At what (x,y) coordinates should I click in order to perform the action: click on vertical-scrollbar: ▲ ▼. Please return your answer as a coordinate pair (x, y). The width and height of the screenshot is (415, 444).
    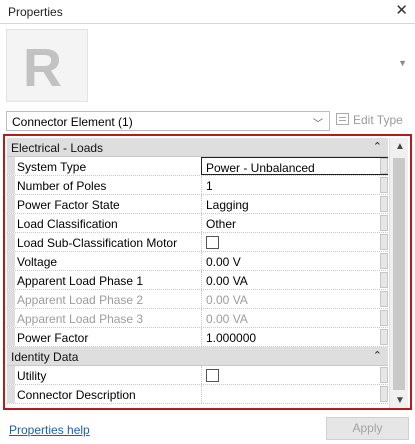
    Looking at the image, I should click on (398, 273).